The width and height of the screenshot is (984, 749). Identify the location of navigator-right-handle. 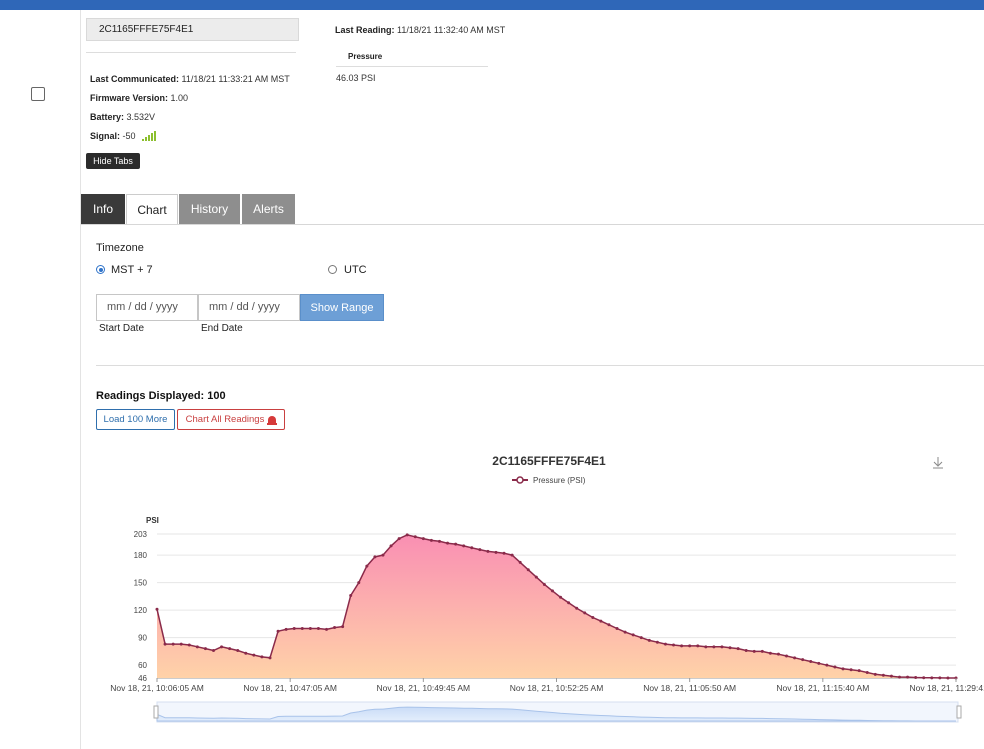
(959, 712).